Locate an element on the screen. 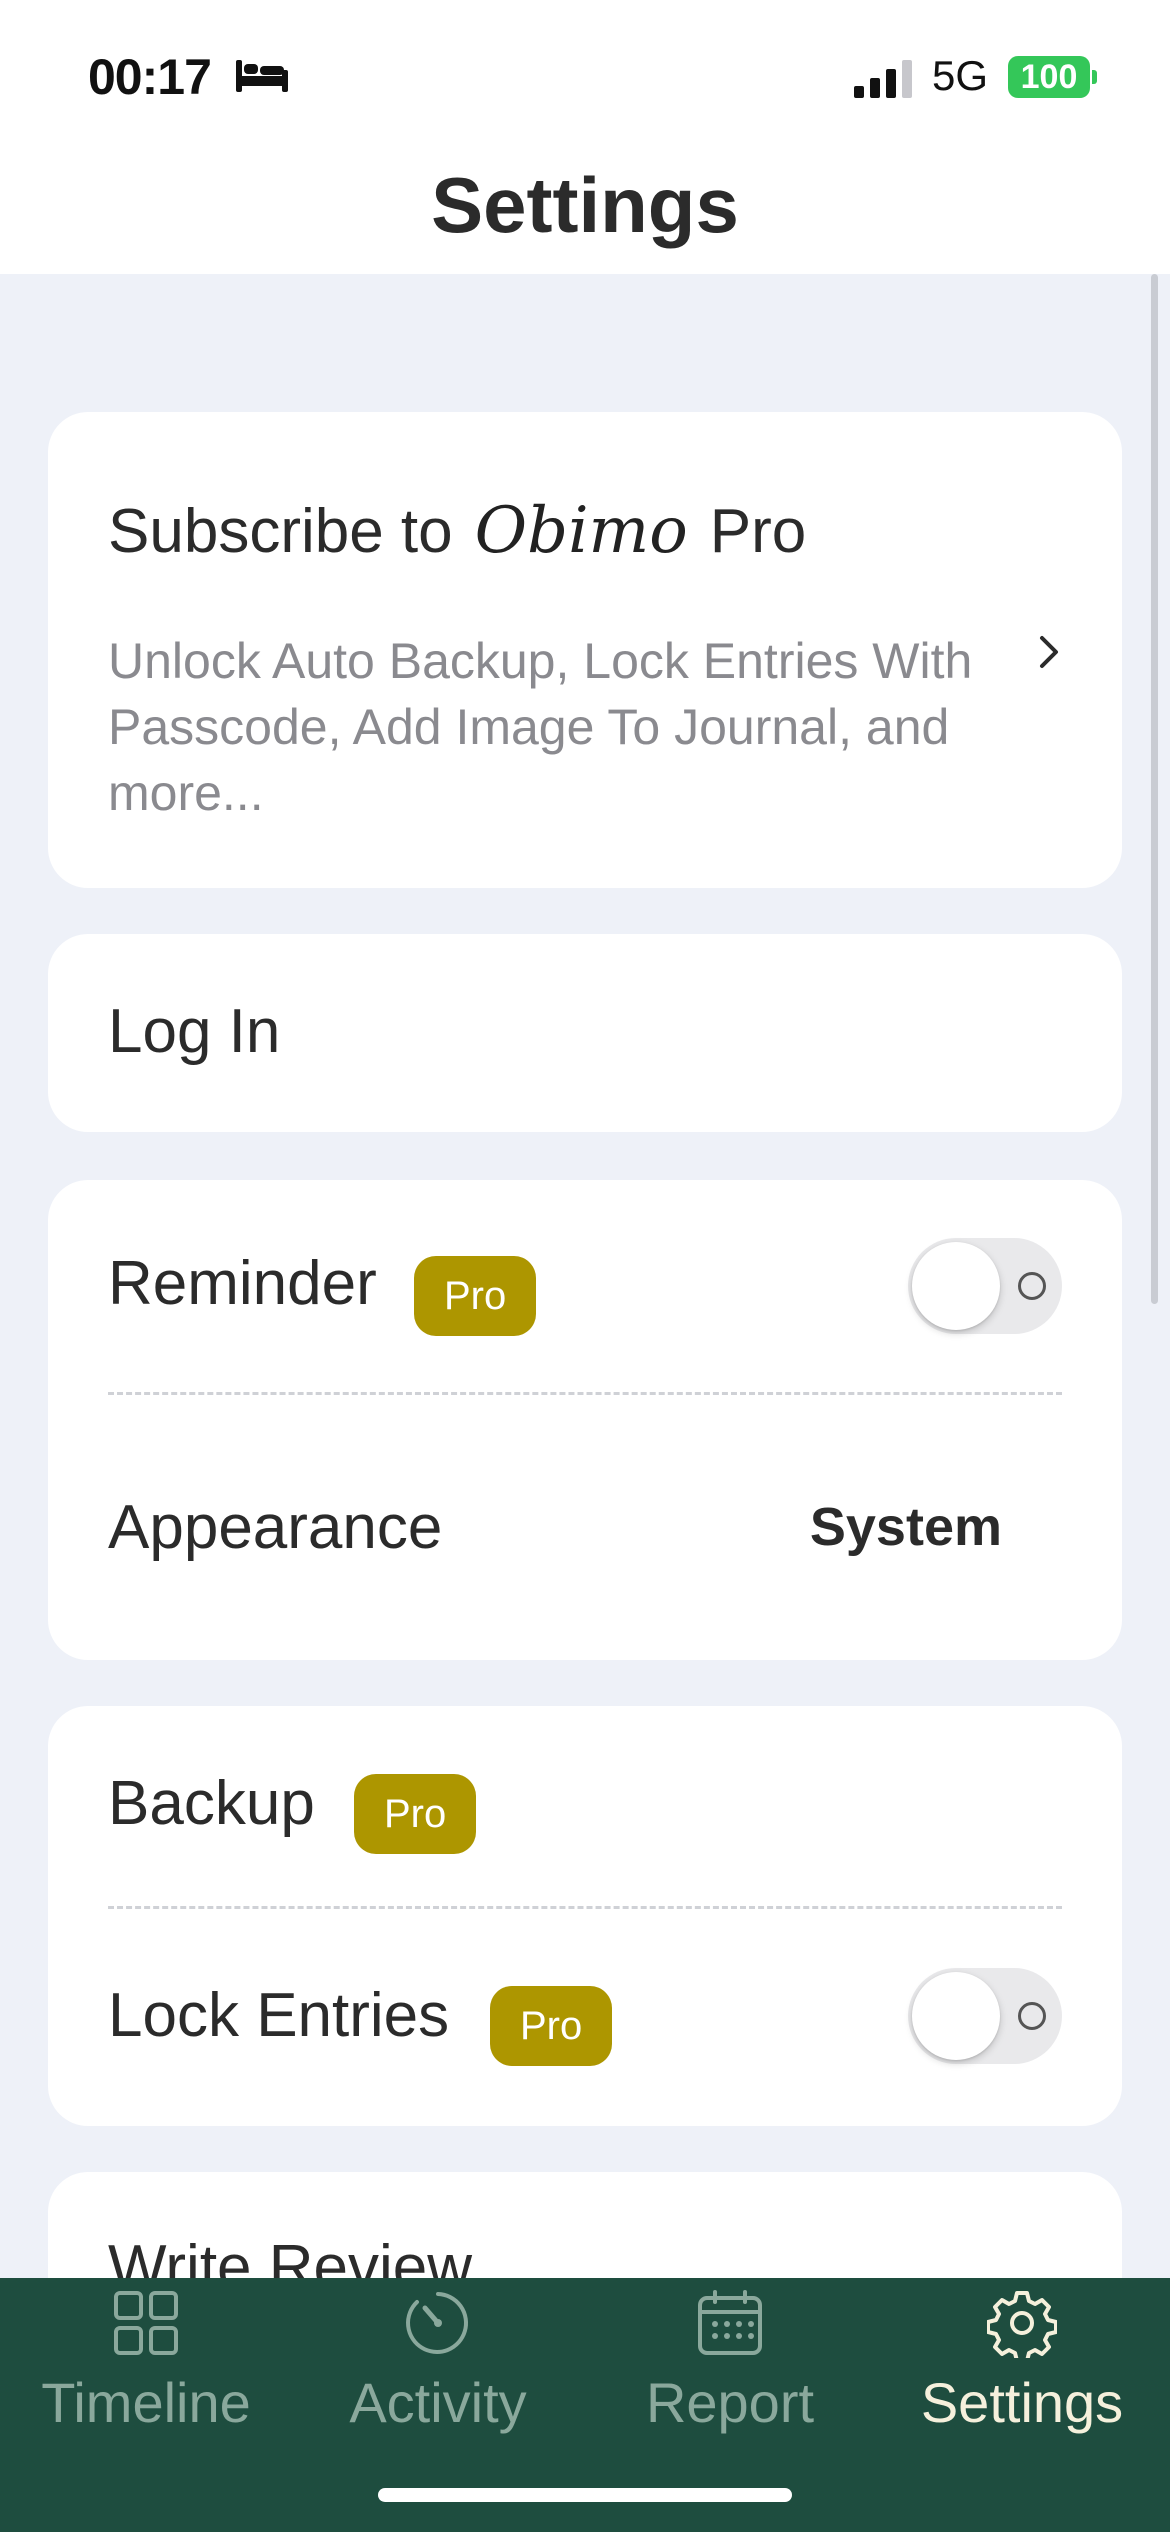 The image size is (1170, 2532). backup-pro-badge: Pro is located at coordinates (415, 1814).